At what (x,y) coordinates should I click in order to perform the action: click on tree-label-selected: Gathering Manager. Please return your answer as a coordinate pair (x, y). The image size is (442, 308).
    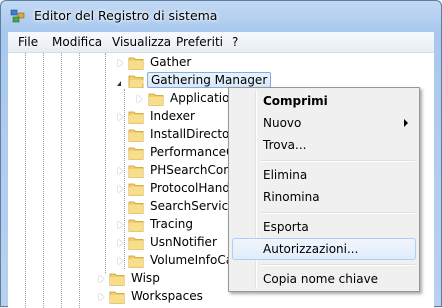
    Looking at the image, I should click on (209, 80).